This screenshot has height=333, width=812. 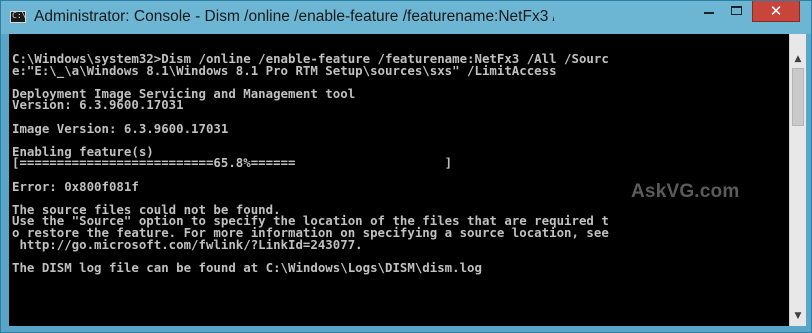 I want to click on console-line: Version: 6.3.9600.17031, so click(x=98, y=105).